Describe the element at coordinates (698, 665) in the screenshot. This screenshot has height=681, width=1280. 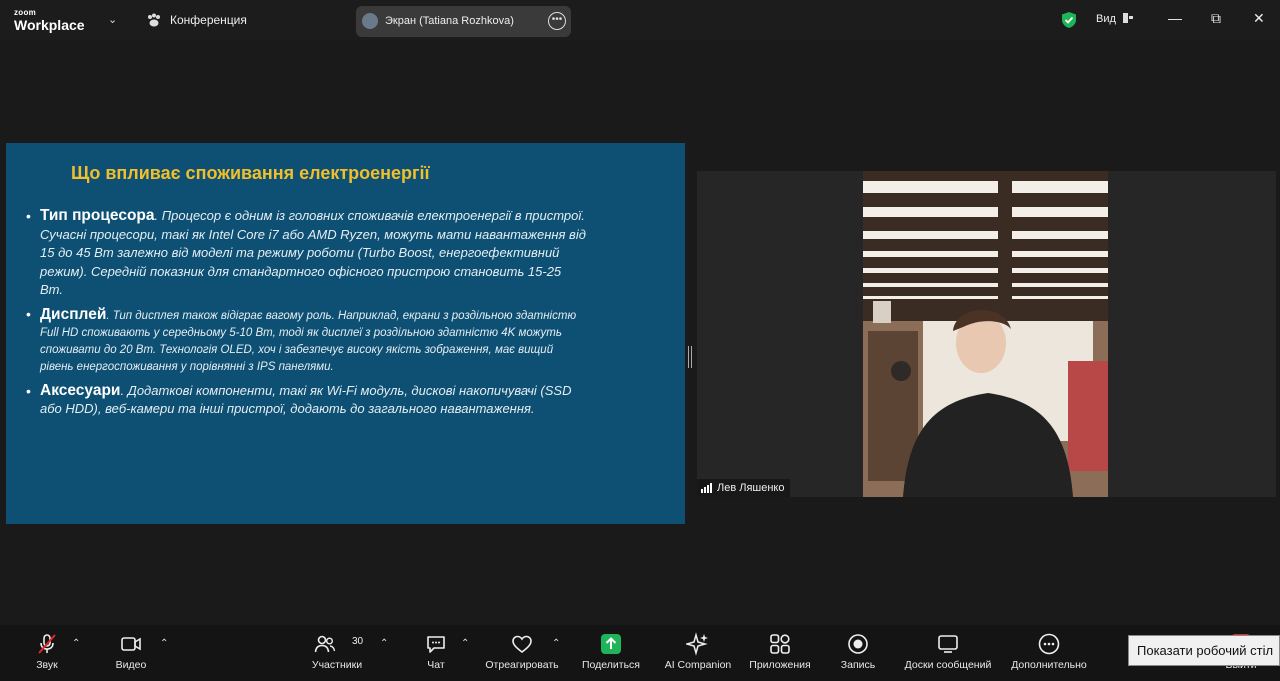
I see `ai-companion-label: AI Companion` at that location.